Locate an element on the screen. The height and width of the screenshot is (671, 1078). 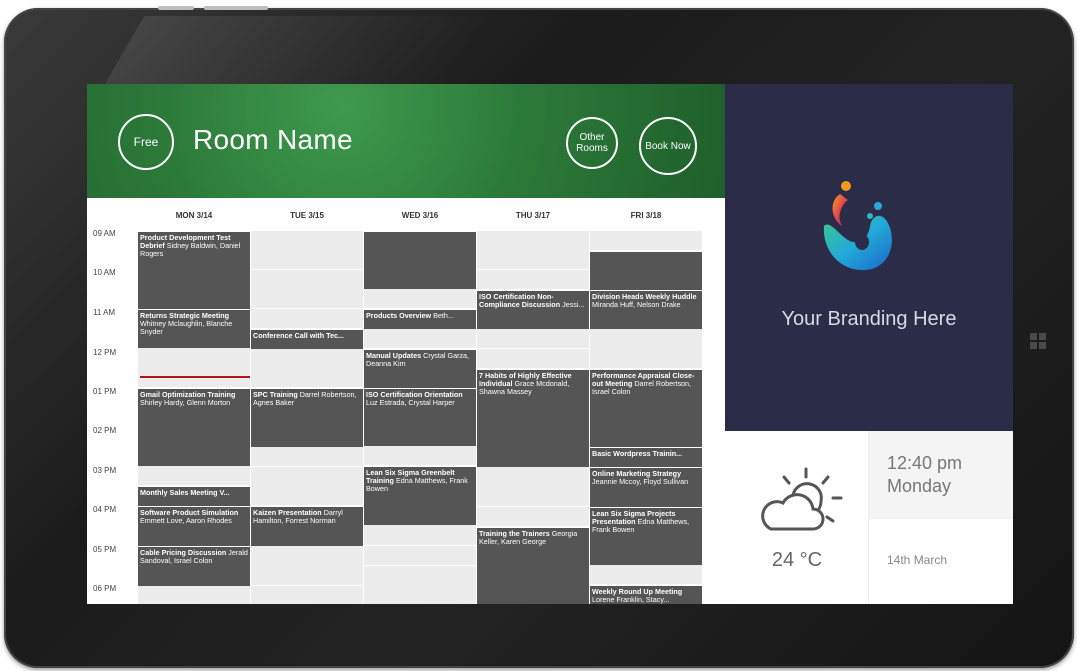
time-label-5pm: 05 PM is located at coordinates (105, 549).